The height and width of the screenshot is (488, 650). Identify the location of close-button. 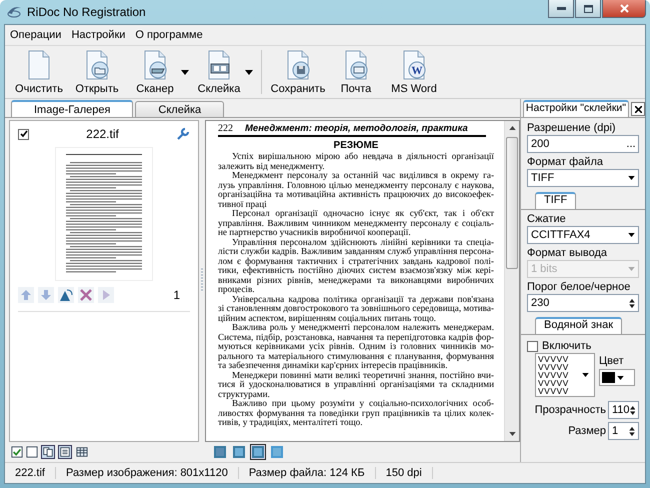
(638, 109).